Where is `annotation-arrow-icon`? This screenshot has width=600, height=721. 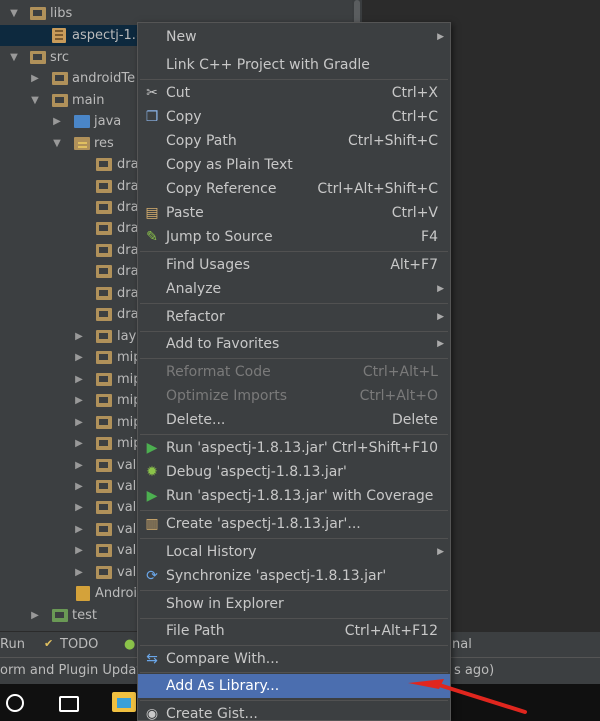 annotation-arrow-icon is located at coordinates (467, 696).